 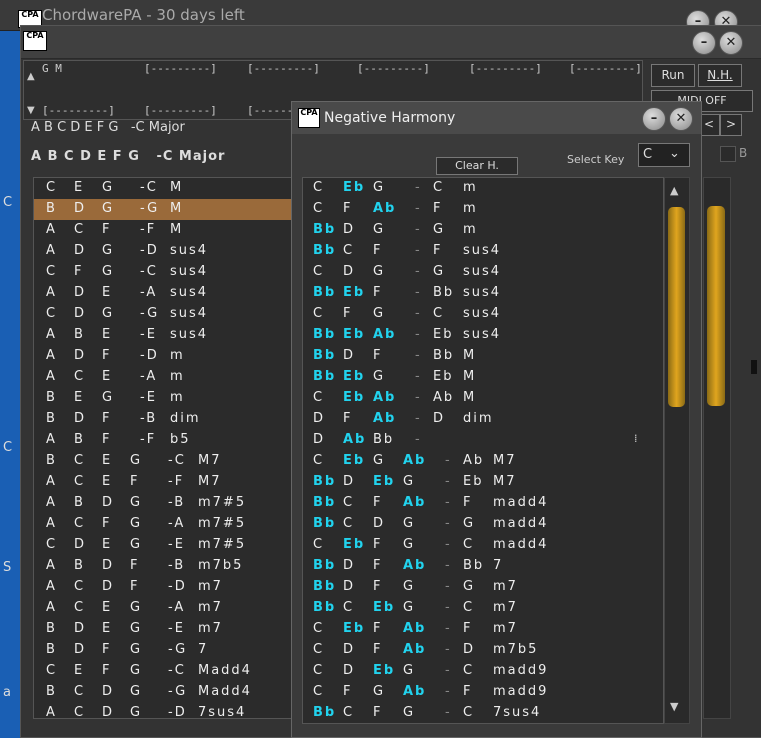 What do you see at coordinates (178, 649) in the screenshot?
I see `chord-root: -G` at bounding box center [178, 649].